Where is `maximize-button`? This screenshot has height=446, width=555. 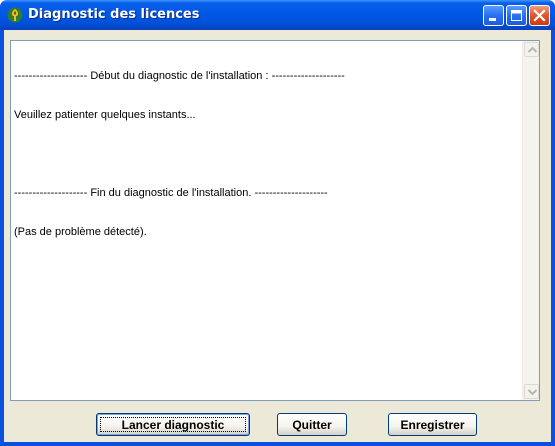
maximize-button is located at coordinates (516, 15).